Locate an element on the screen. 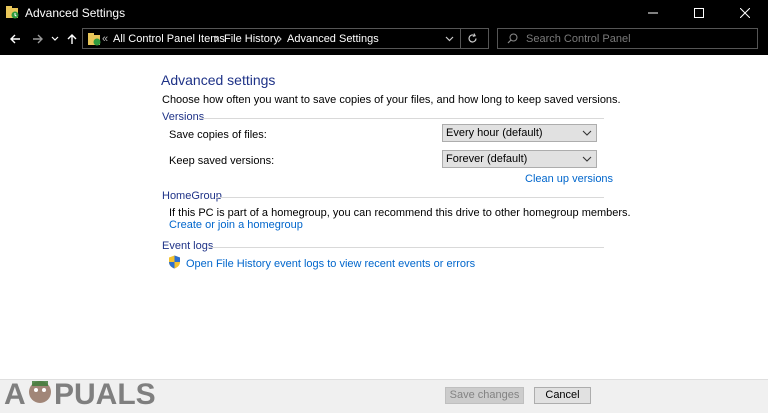 The height and width of the screenshot is (413, 768). window-title: Advanced Settings is located at coordinates (75, 13).